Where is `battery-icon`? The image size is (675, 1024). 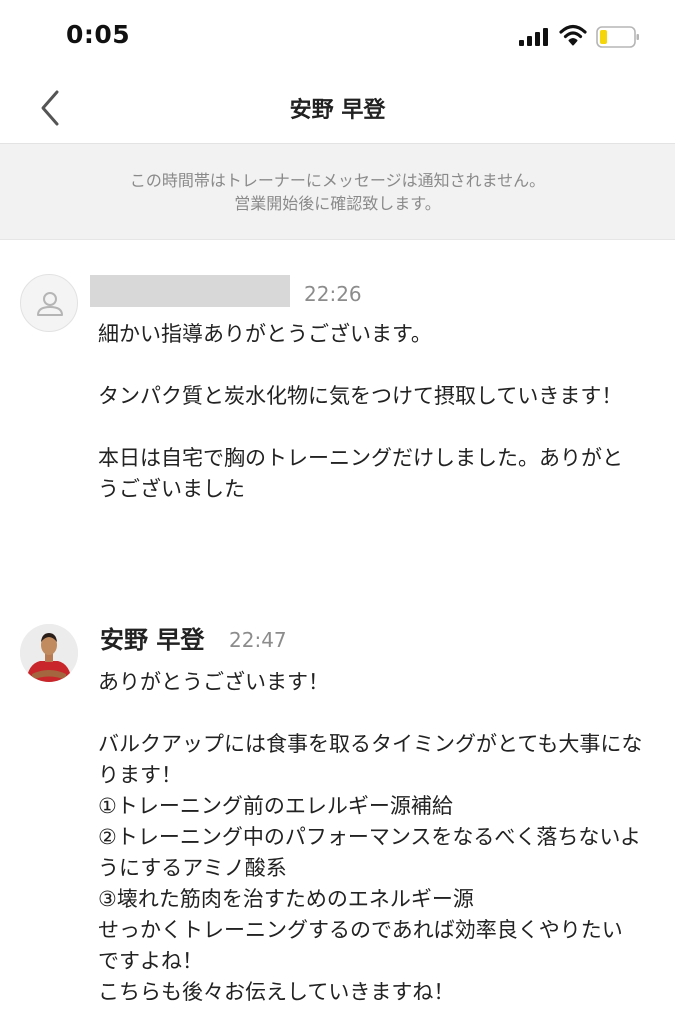 battery-icon is located at coordinates (617, 37).